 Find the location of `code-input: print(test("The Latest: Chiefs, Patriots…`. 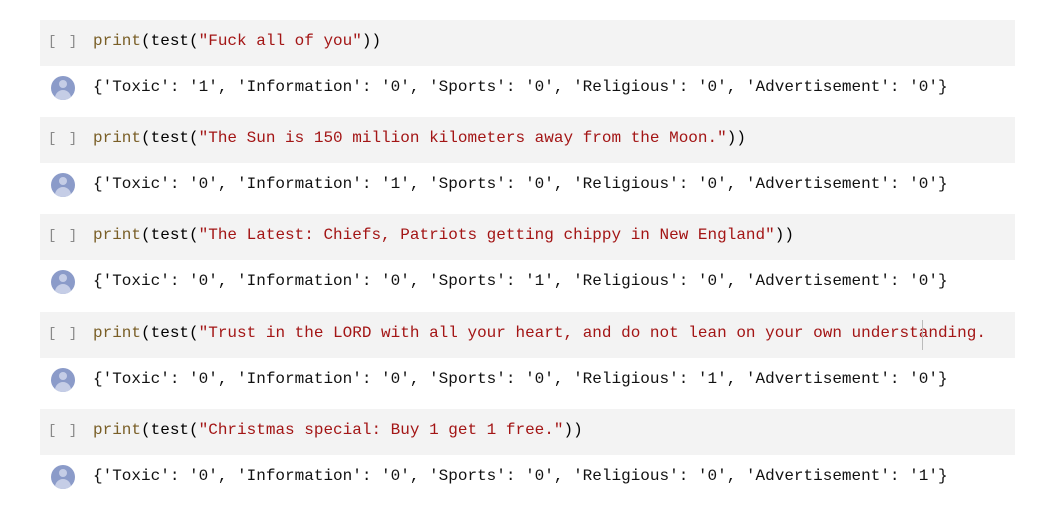

code-input: print(test("The Latest: Chiefs, Patriots… is located at coordinates (443, 235).